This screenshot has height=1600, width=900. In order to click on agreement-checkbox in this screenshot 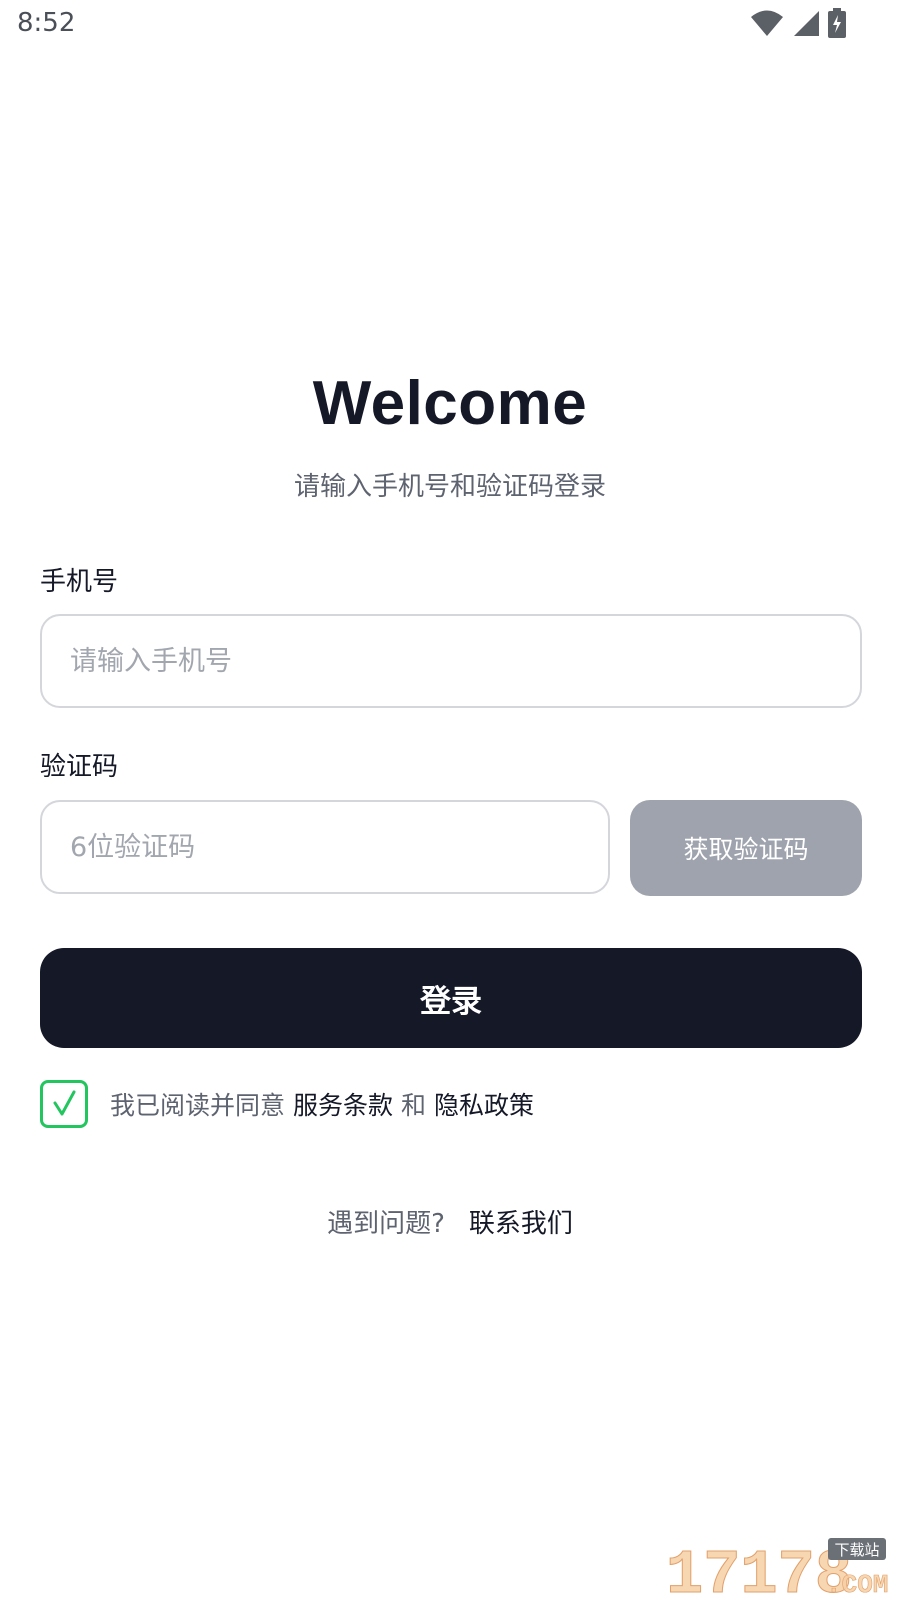, I will do `click(64, 1104)`.